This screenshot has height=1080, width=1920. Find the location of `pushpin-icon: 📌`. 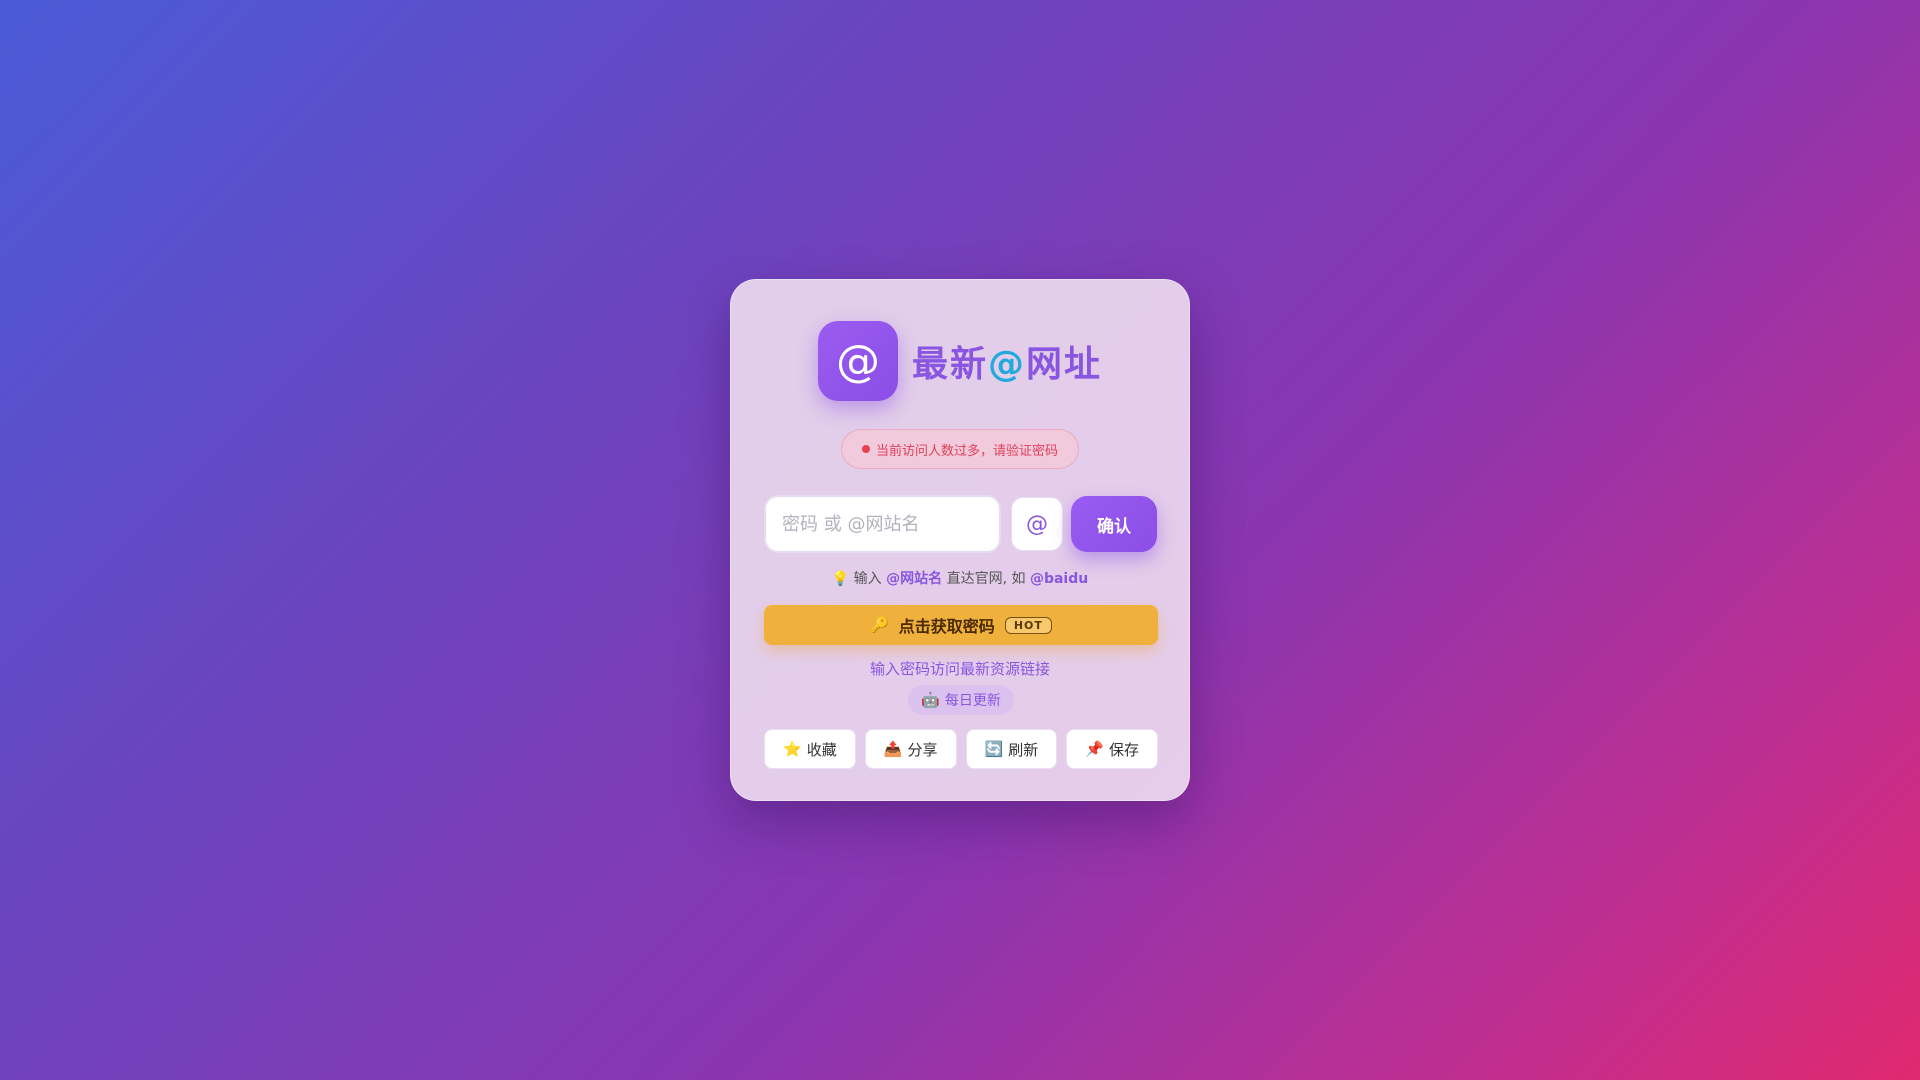

pushpin-icon: 📌 is located at coordinates (1094, 749).